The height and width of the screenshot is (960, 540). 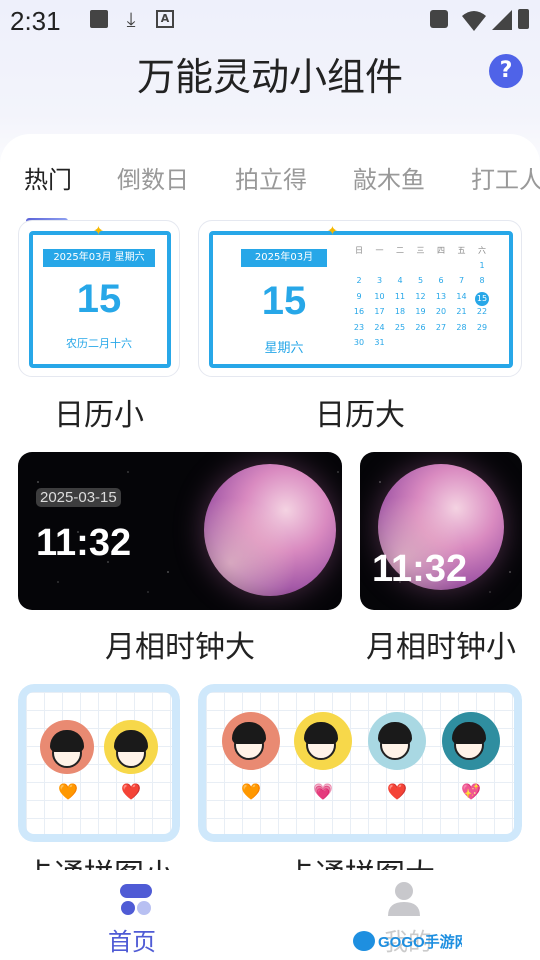 What do you see at coordinates (474, 21) in the screenshot?
I see `wifi-icon` at bounding box center [474, 21].